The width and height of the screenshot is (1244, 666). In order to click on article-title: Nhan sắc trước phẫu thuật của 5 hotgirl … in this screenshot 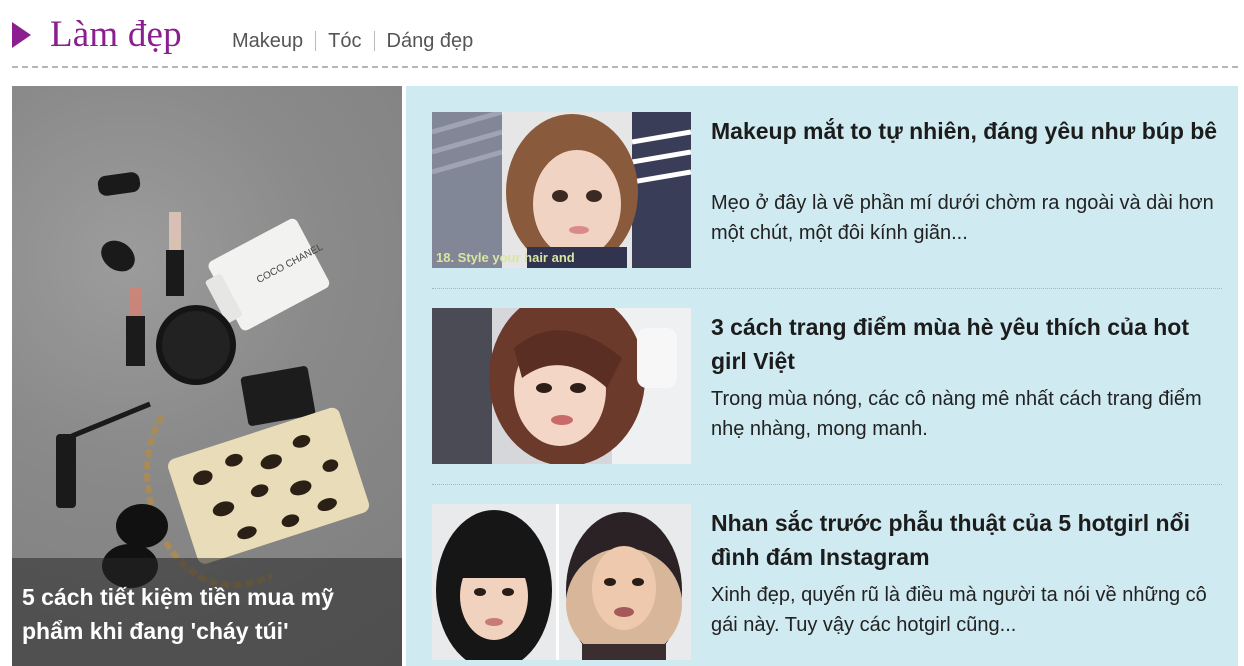, I will do `click(968, 540)`.